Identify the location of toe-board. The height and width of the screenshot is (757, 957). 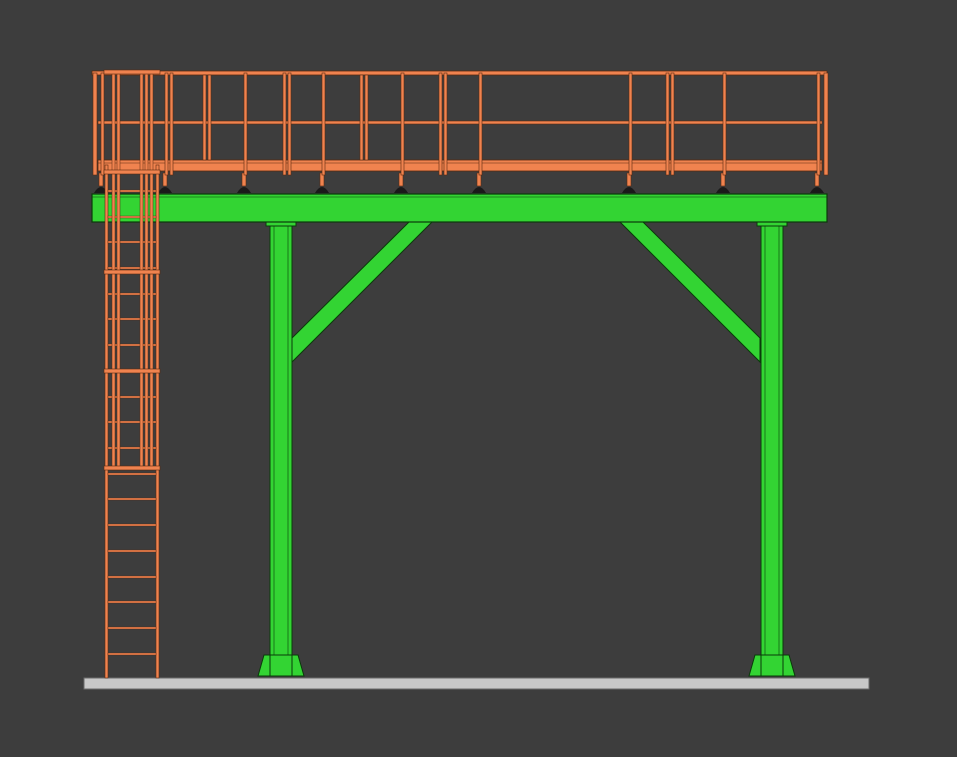
(460, 165).